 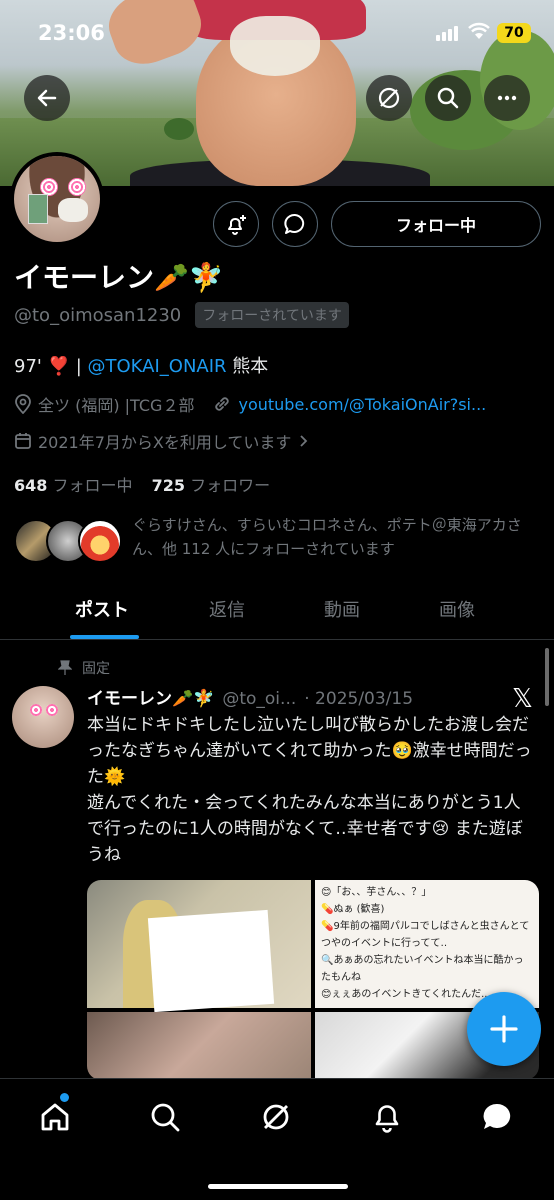 I want to click on notify-button, so click(x=236, y=224).